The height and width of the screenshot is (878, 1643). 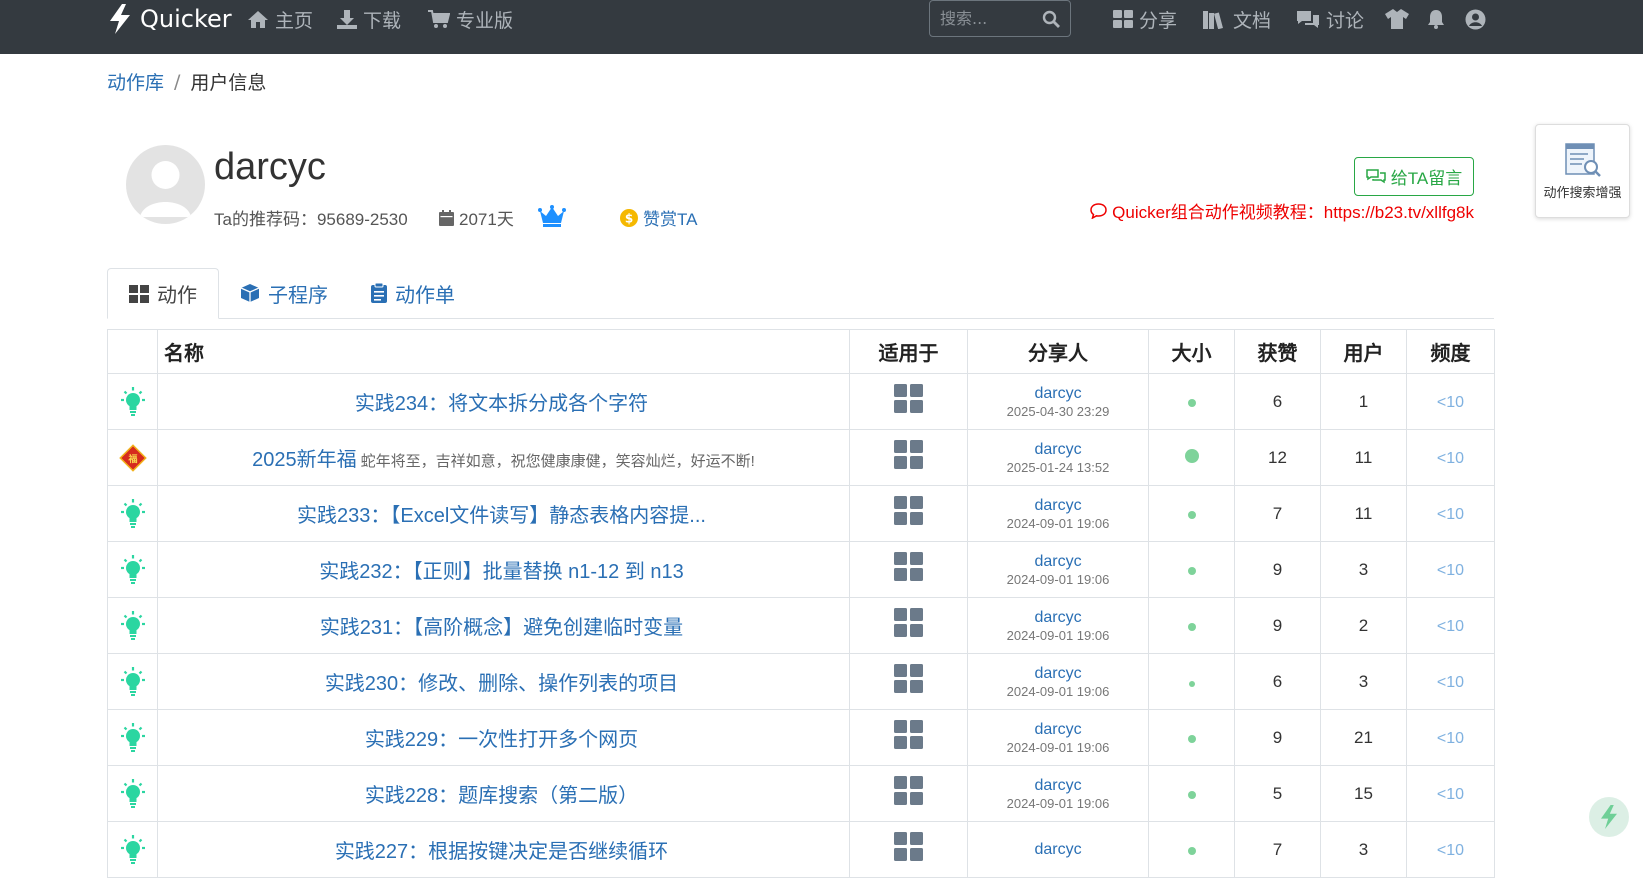 I want to click on header-frequency: 频度, so click(x=1450, y=351).